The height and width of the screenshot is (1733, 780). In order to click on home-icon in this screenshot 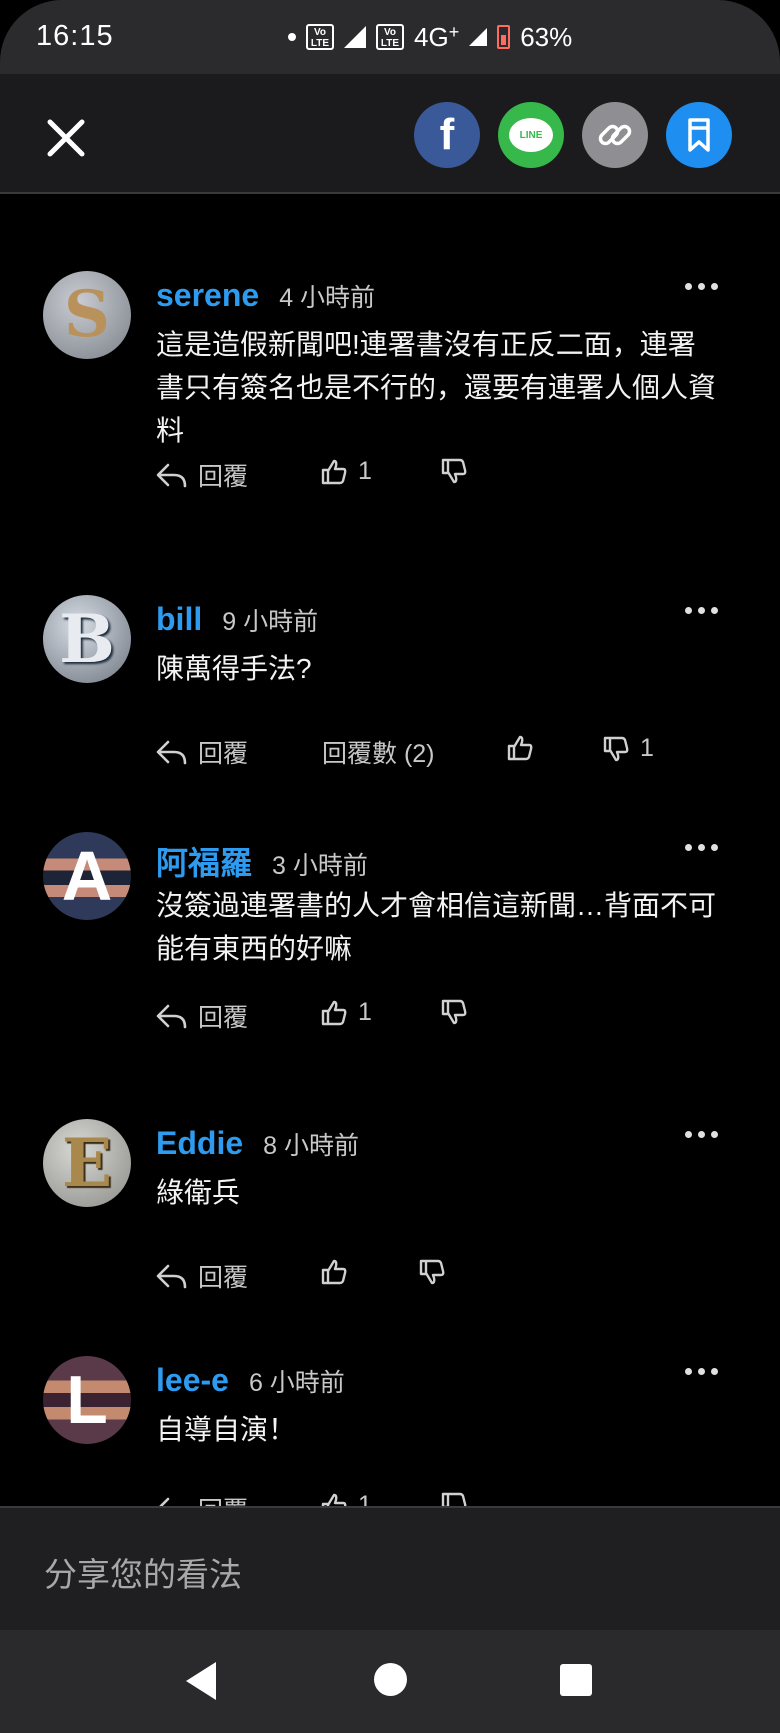, I will do `click(390, 1679)`.